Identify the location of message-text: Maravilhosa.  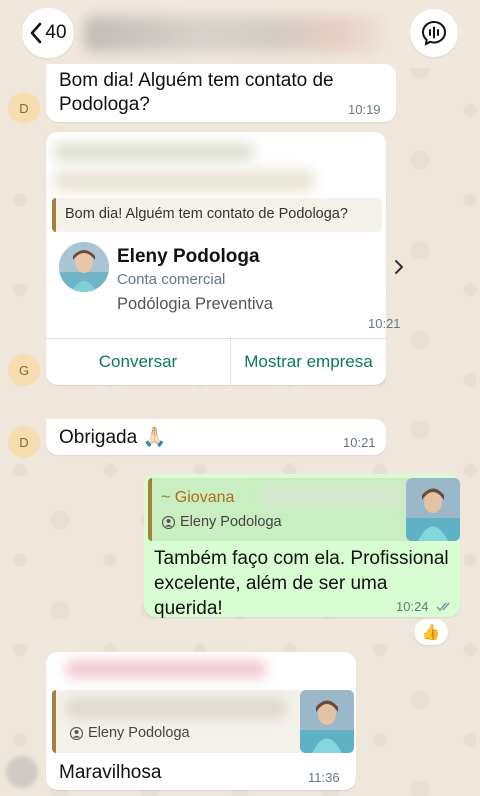
(110, 772).